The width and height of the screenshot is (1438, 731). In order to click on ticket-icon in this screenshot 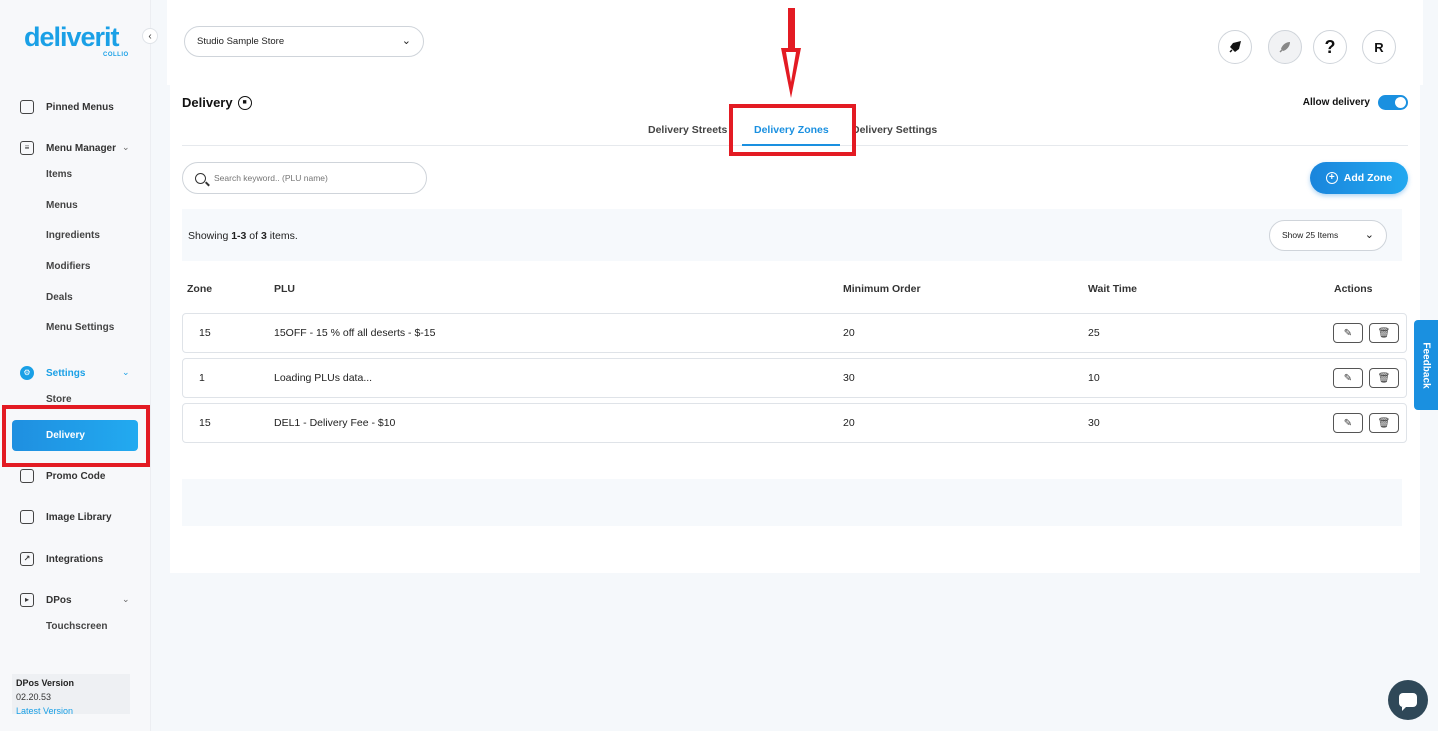, I will do `click(27, 476)`.